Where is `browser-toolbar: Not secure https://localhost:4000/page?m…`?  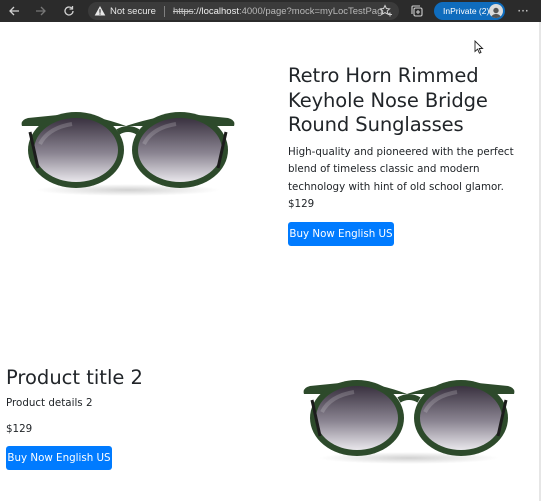 browser-toolbar: Not secure https://localhost:4000/page?m… is located at coordinates (270, 11).